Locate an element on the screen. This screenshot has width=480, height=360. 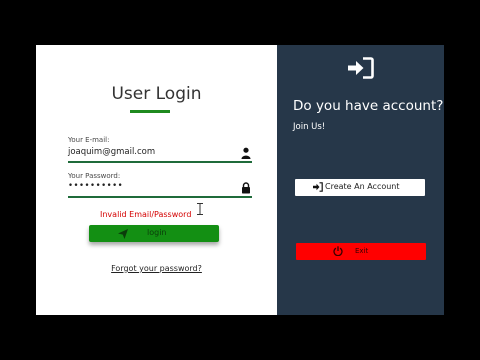
user-icon is located at coordinates (246, 153).